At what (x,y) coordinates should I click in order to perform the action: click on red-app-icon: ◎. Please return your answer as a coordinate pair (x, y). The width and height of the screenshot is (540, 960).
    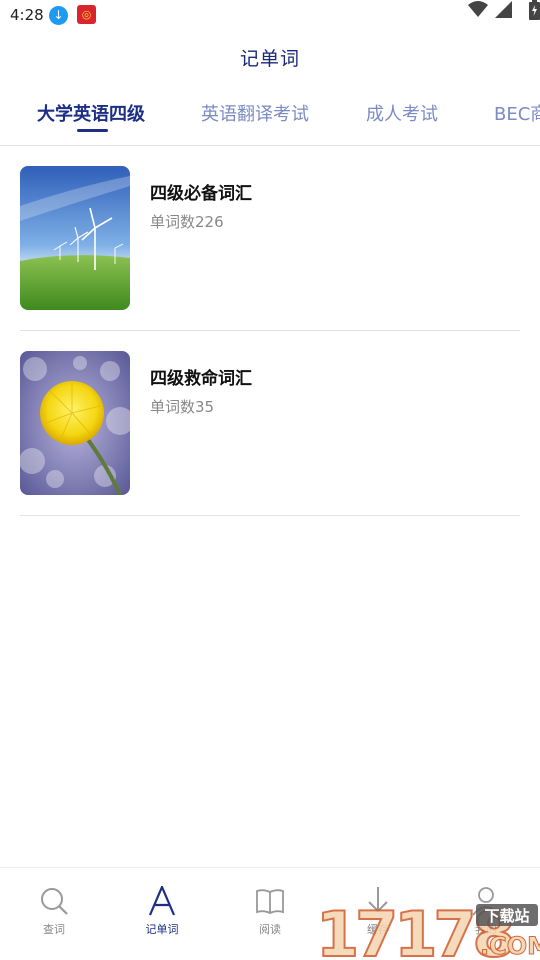
    Looking at the image, I should click on (86, 14).